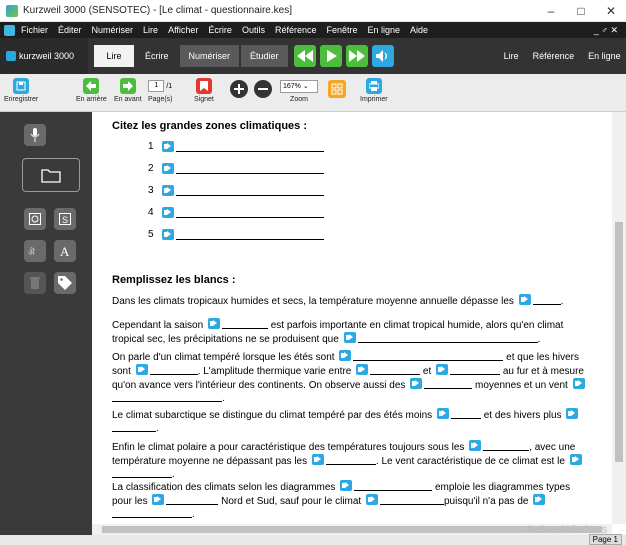 Image resolution: width=626 pixels, height=545 pixels. I want to click on tab-right-lire: Lire, so click(511, 56).